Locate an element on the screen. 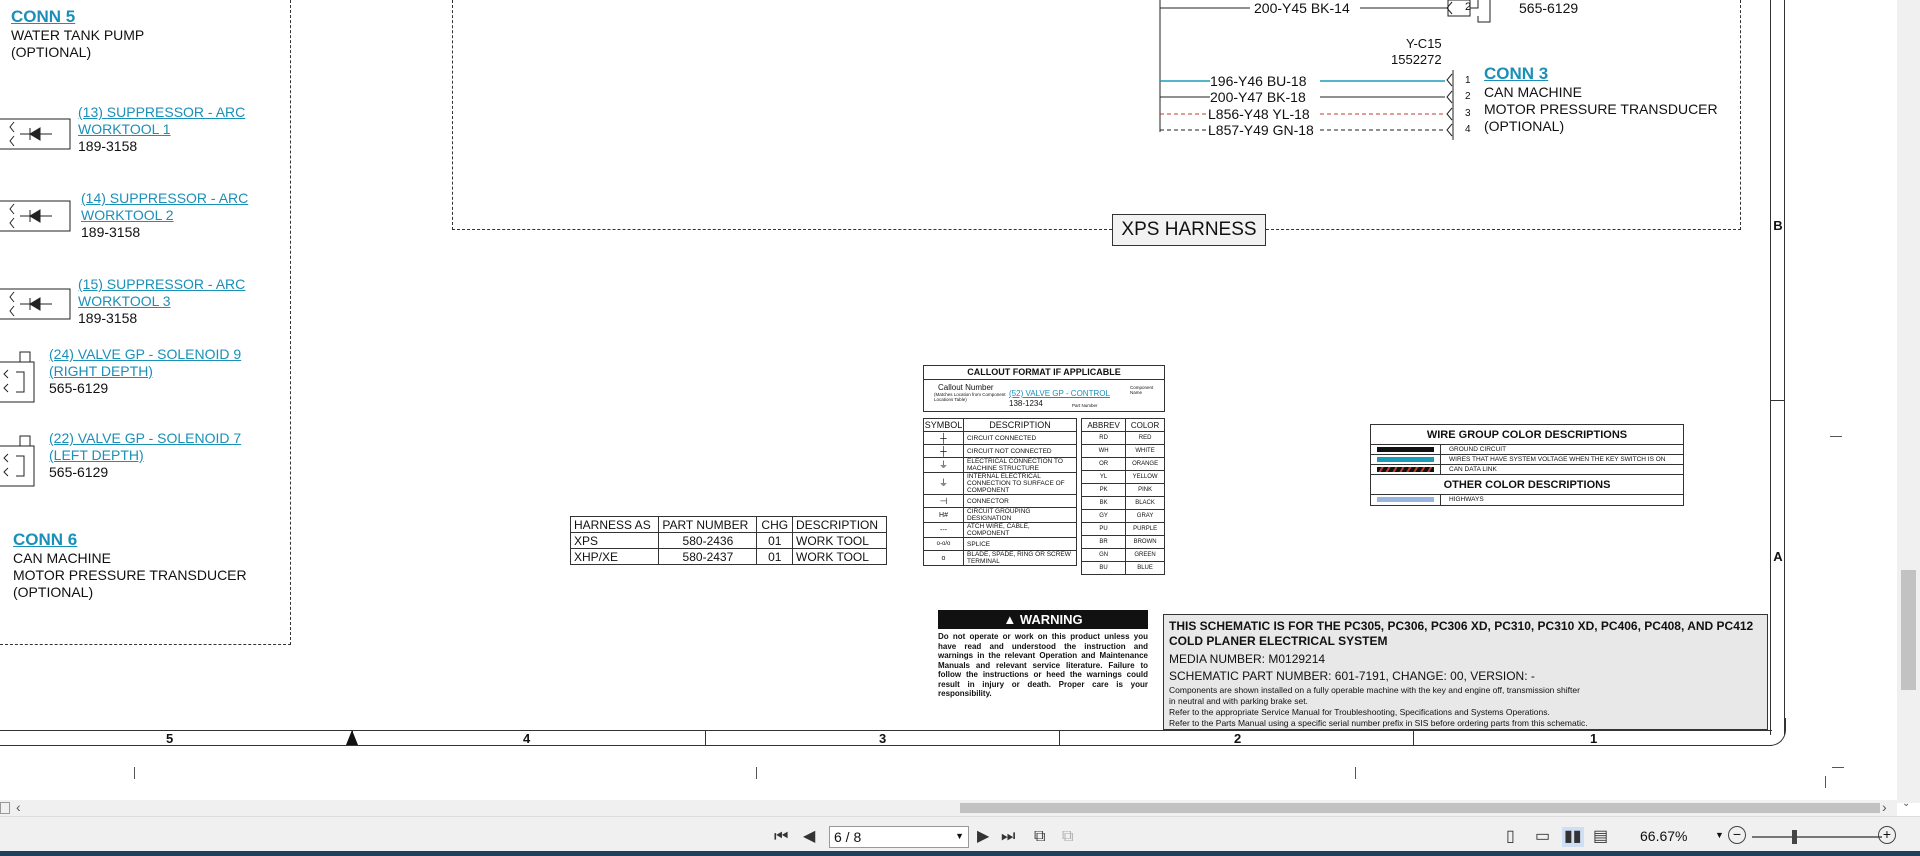 This screenshot has height=856, width=1920. conn3-line2: MOTOR PRESSURE TRANSDUCER is located at coordinates (1601, 109).